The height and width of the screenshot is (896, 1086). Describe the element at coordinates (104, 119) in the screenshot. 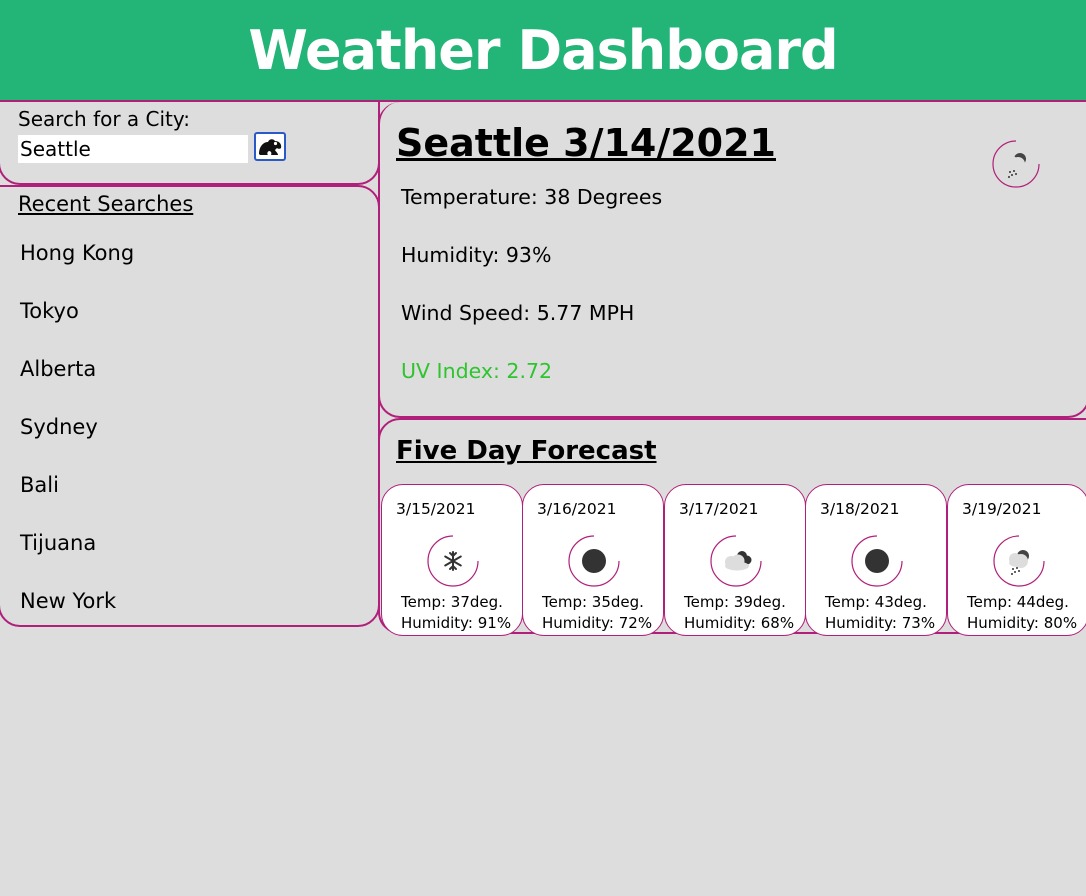

I see `search-label: Search for a City:` at that location.